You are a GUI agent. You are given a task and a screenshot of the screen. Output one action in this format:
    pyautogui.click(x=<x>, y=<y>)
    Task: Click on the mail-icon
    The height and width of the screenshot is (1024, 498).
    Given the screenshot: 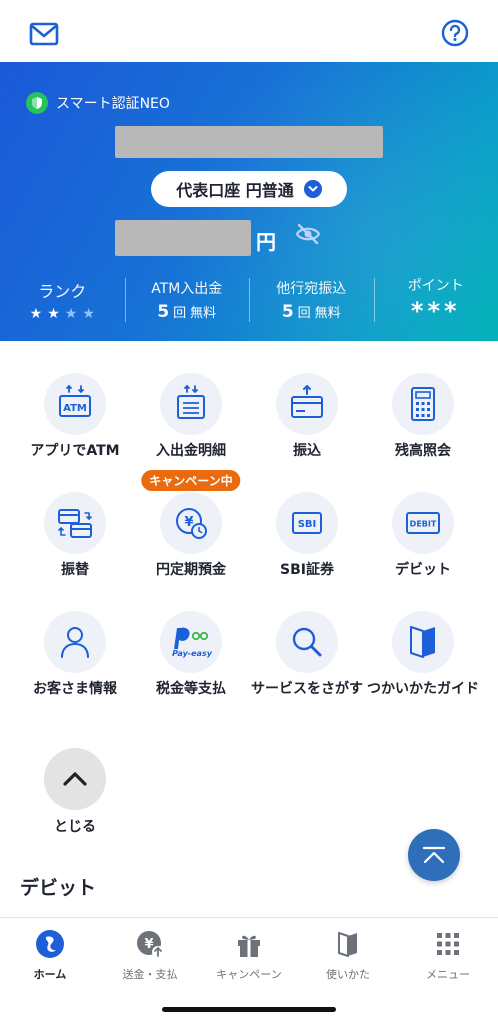 What is the action you would take?
    pyautogui.click(x=44, y=34)
    